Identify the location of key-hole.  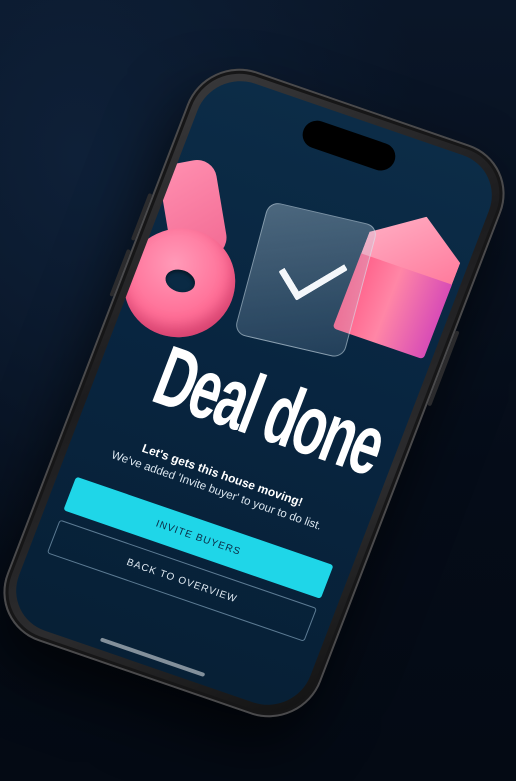
(180, 281).